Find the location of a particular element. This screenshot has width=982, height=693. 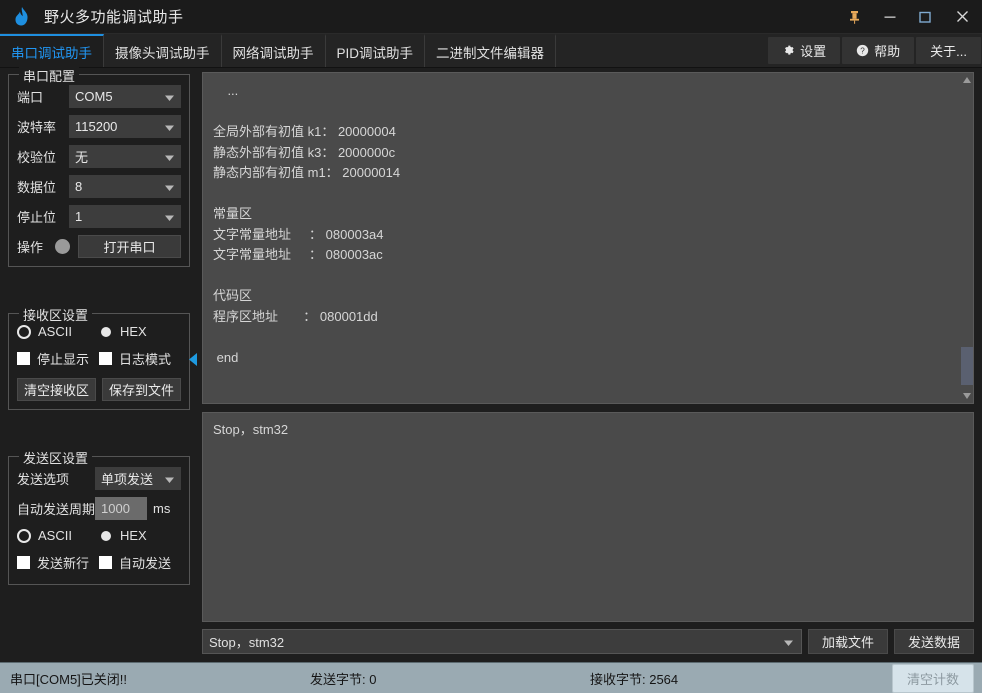

settings-label: 设置 is located at coordinates (813, 51).